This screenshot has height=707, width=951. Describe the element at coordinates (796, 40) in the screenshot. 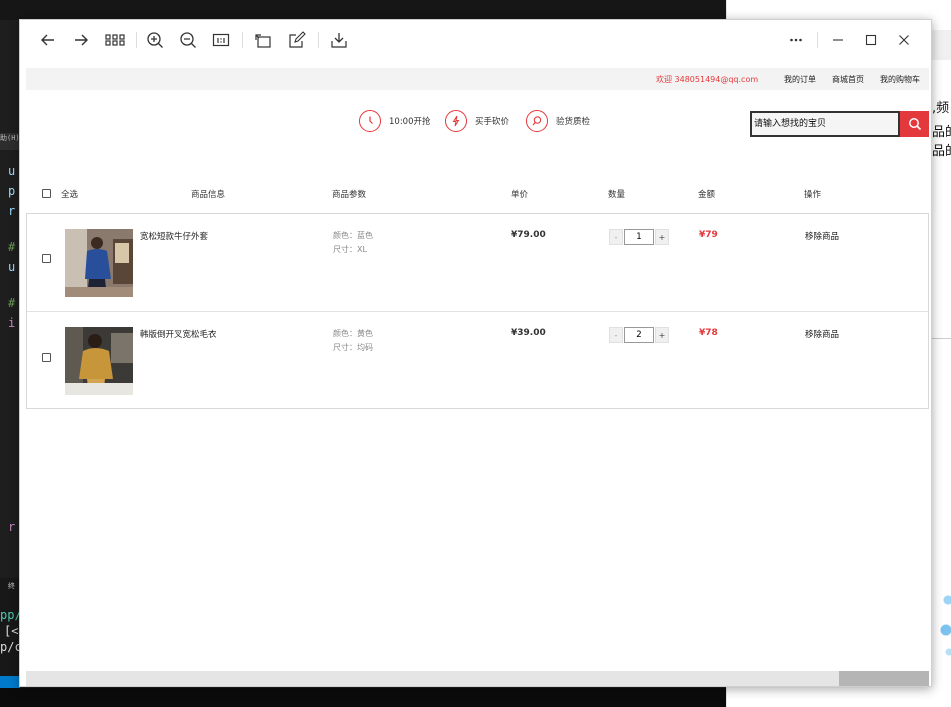

I see `more-icon` at that location.